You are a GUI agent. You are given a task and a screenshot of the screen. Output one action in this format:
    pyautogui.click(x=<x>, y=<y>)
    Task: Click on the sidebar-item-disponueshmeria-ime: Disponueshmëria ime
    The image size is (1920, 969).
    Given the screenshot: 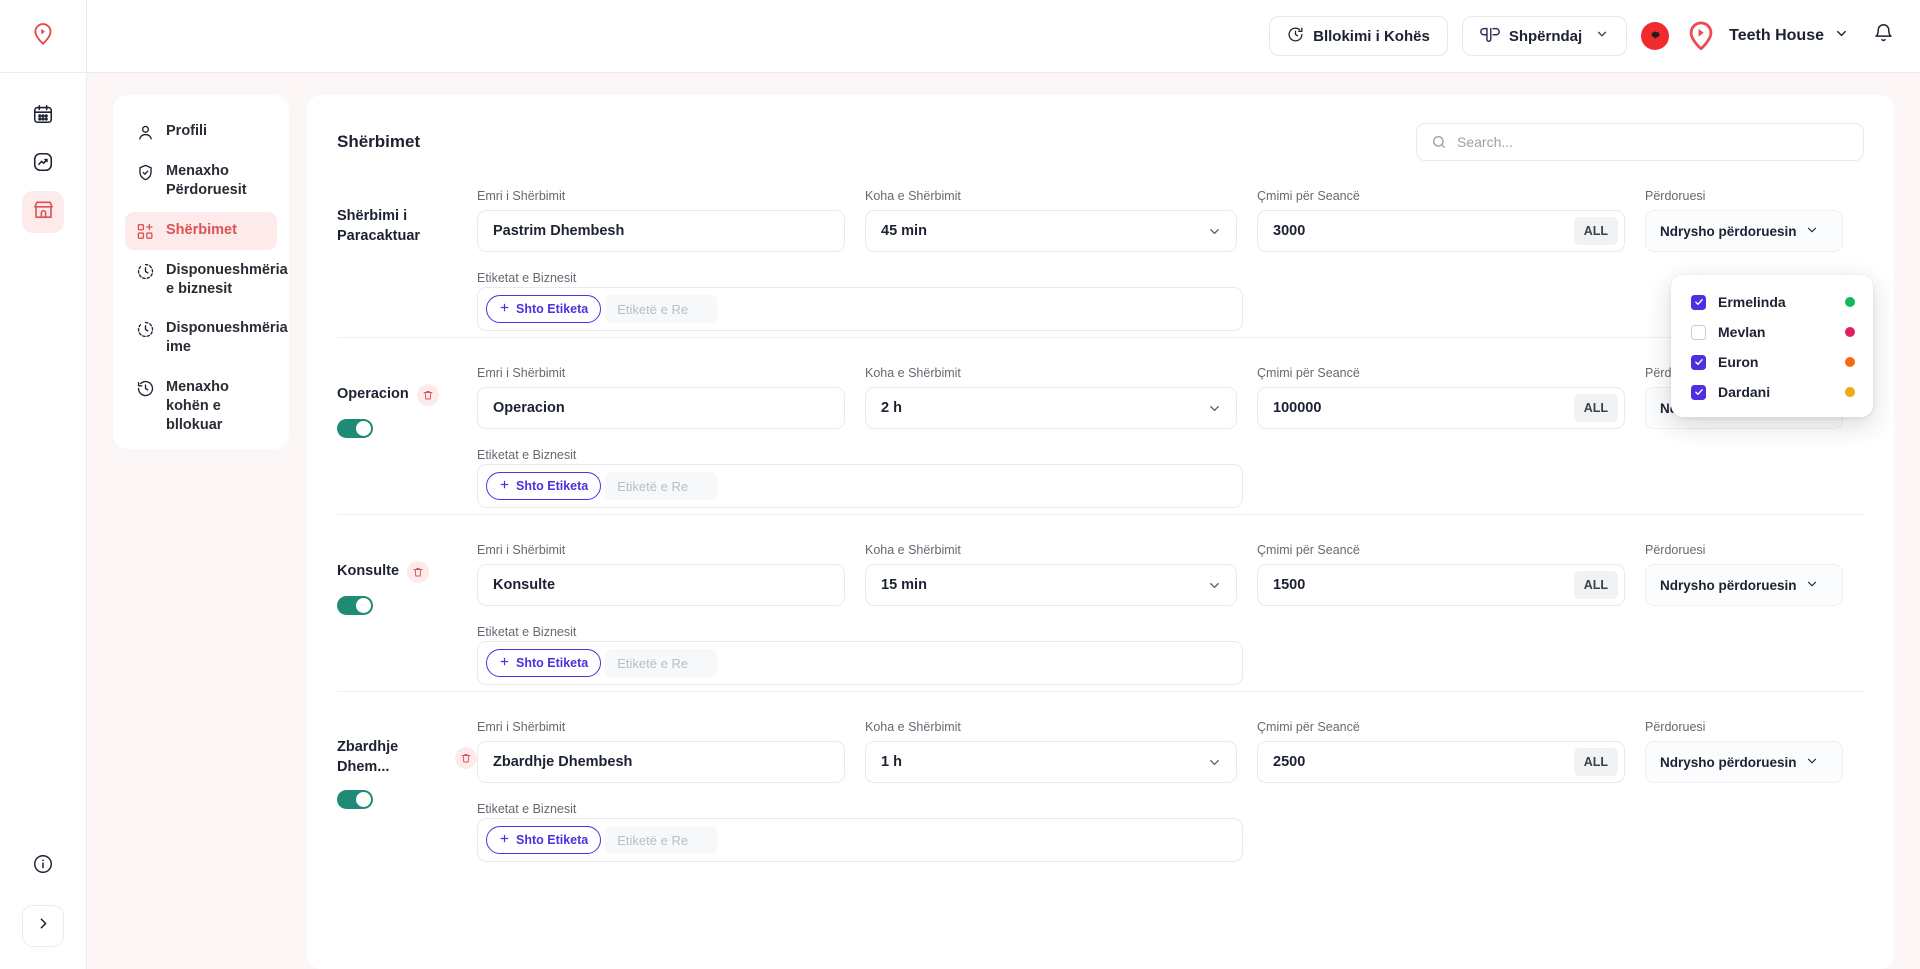 What is the action you would take?
    pyautogui.click(x=206, y=338)
    